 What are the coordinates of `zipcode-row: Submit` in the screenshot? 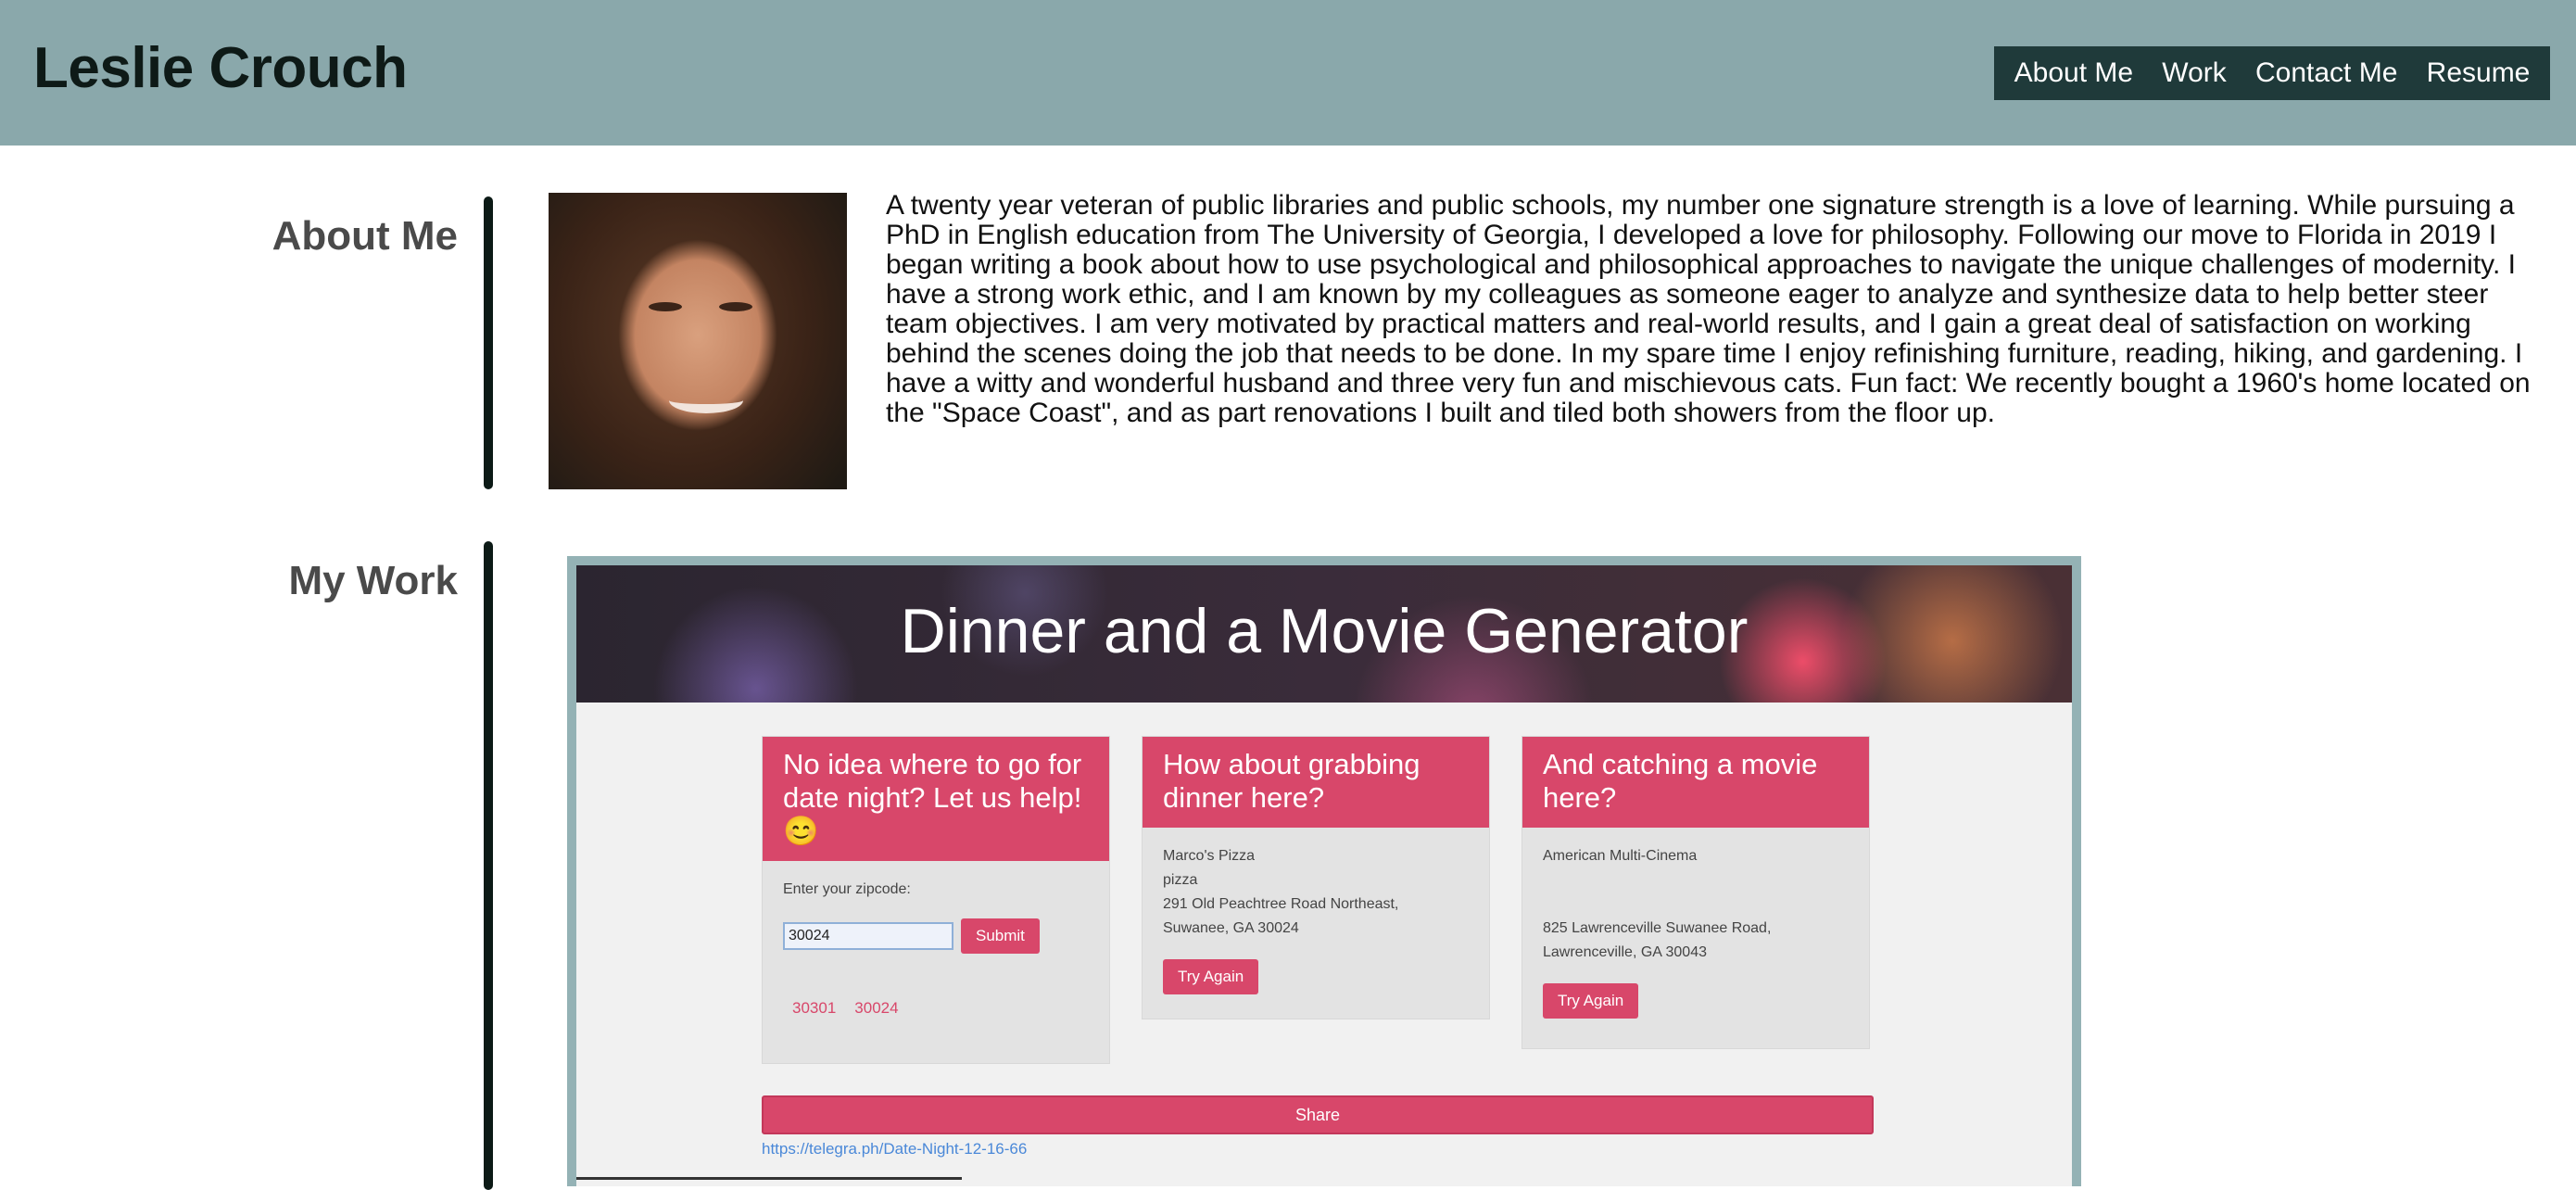 It's located at (936, 936).